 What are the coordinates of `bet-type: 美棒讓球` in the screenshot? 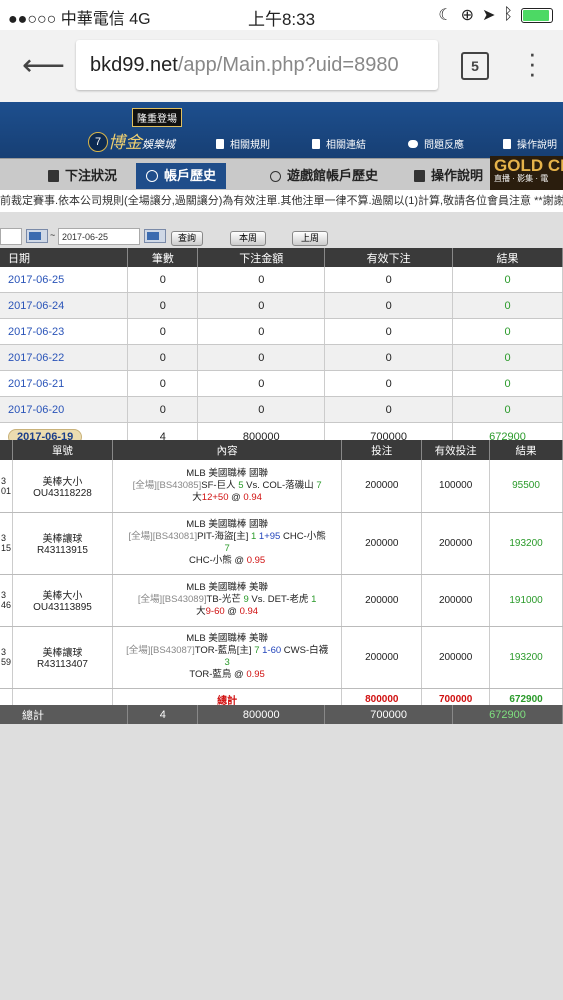 It's located at (62, 539).